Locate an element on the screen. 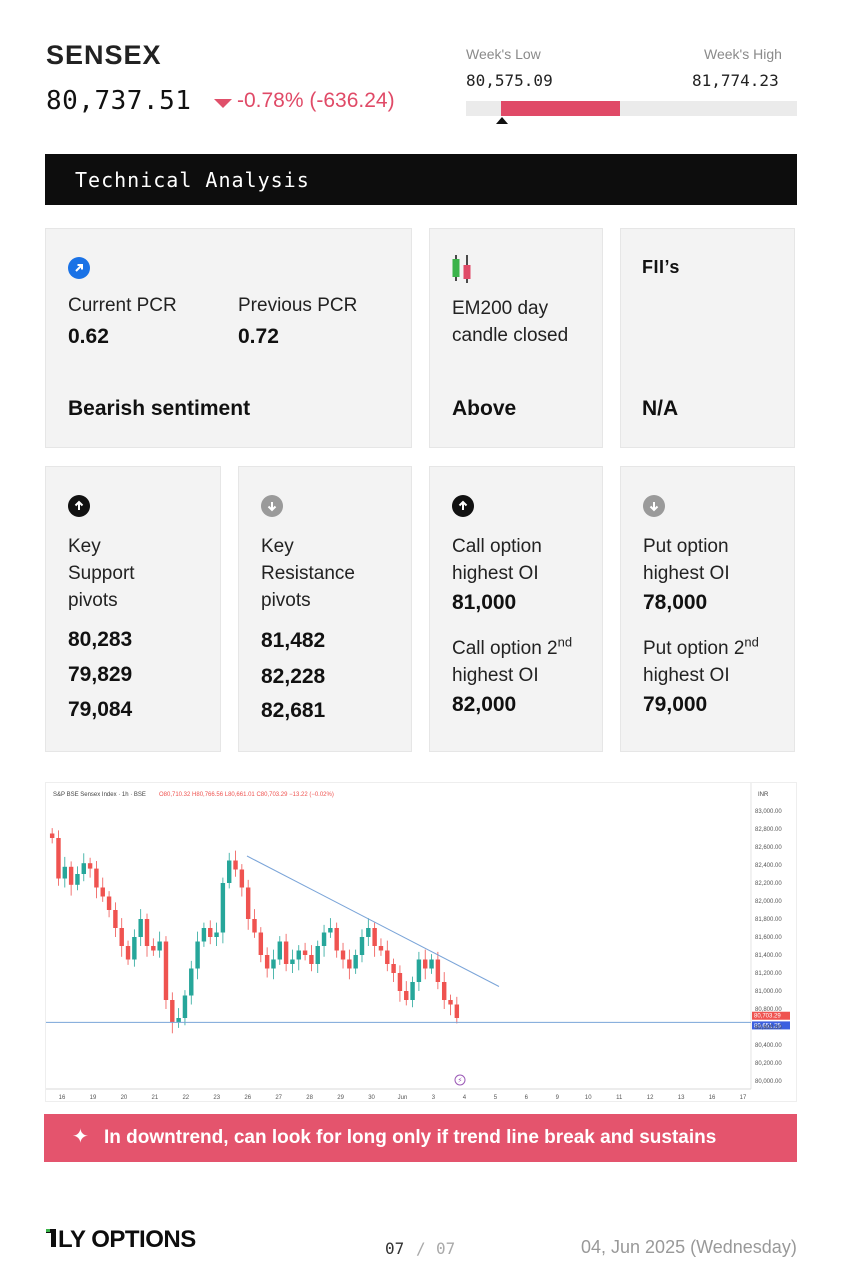  brand-logo-text: LY OPTIONS is located at coordinates (127, 1239).